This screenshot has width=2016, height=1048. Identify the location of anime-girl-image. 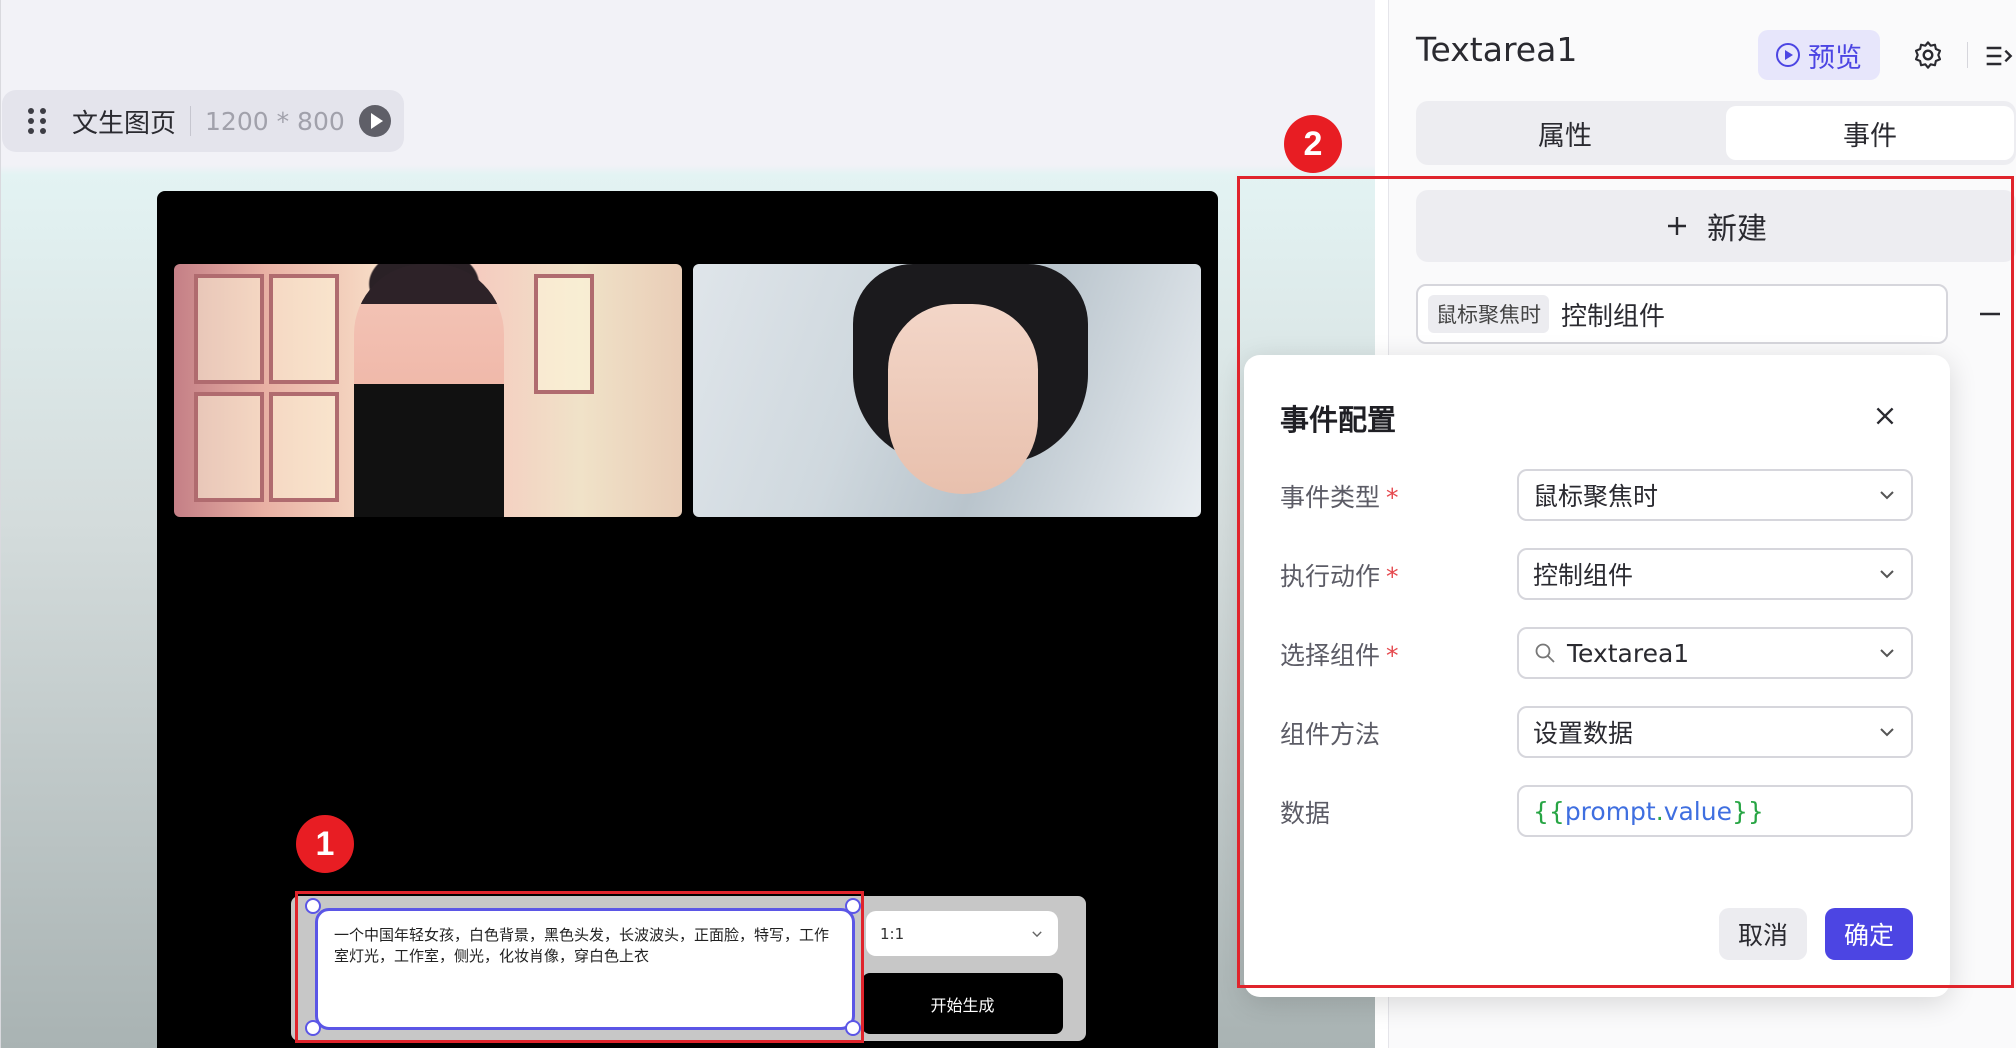
(428, 390).